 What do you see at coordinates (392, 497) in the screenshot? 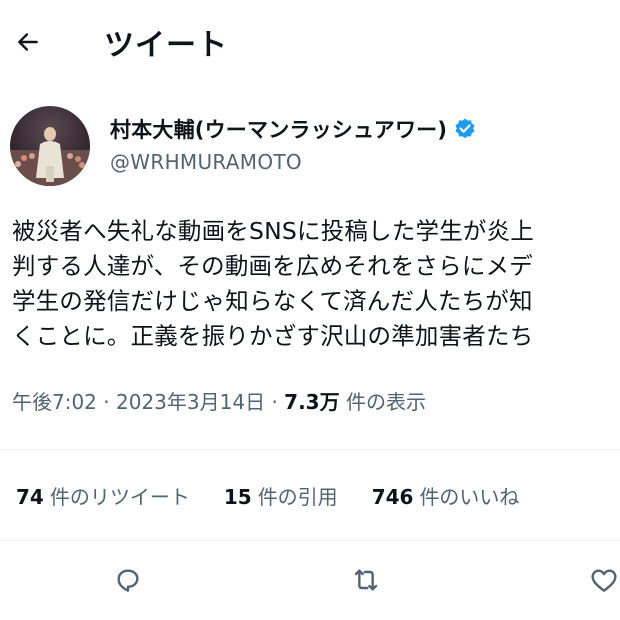
I see `likes-count: 746` at bounding box center [392, 497].